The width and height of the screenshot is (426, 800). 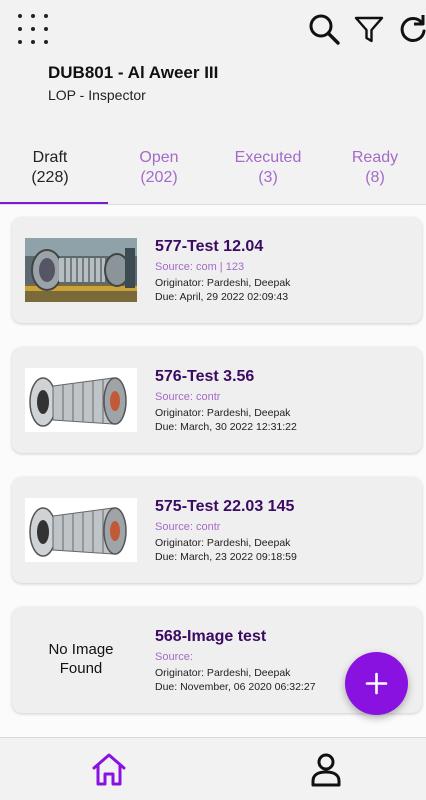 I want to click on no-image-line1: No Image, so click(x=81, y=649).